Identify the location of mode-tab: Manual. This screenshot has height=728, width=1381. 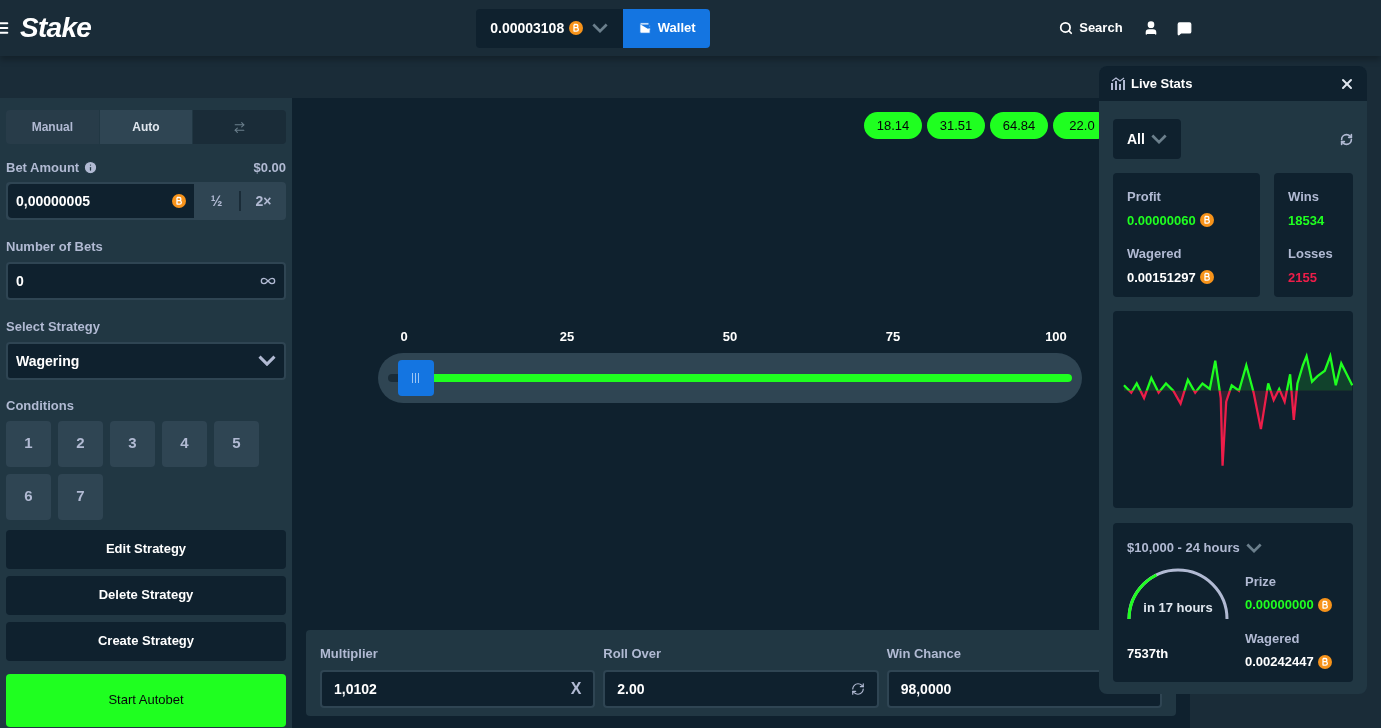
(53, 127).